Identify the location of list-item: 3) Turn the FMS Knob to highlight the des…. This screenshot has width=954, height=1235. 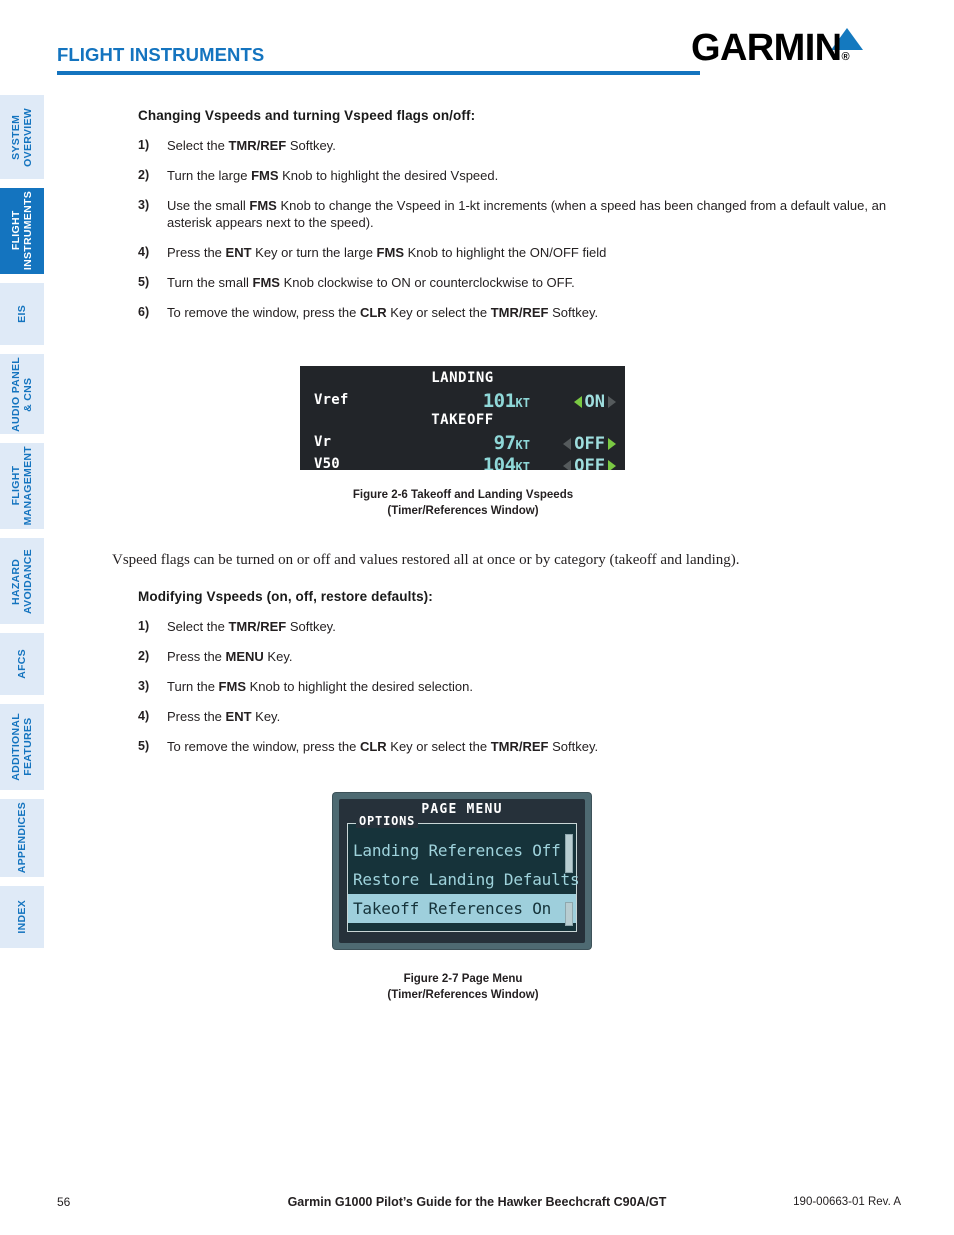
(525, 686).